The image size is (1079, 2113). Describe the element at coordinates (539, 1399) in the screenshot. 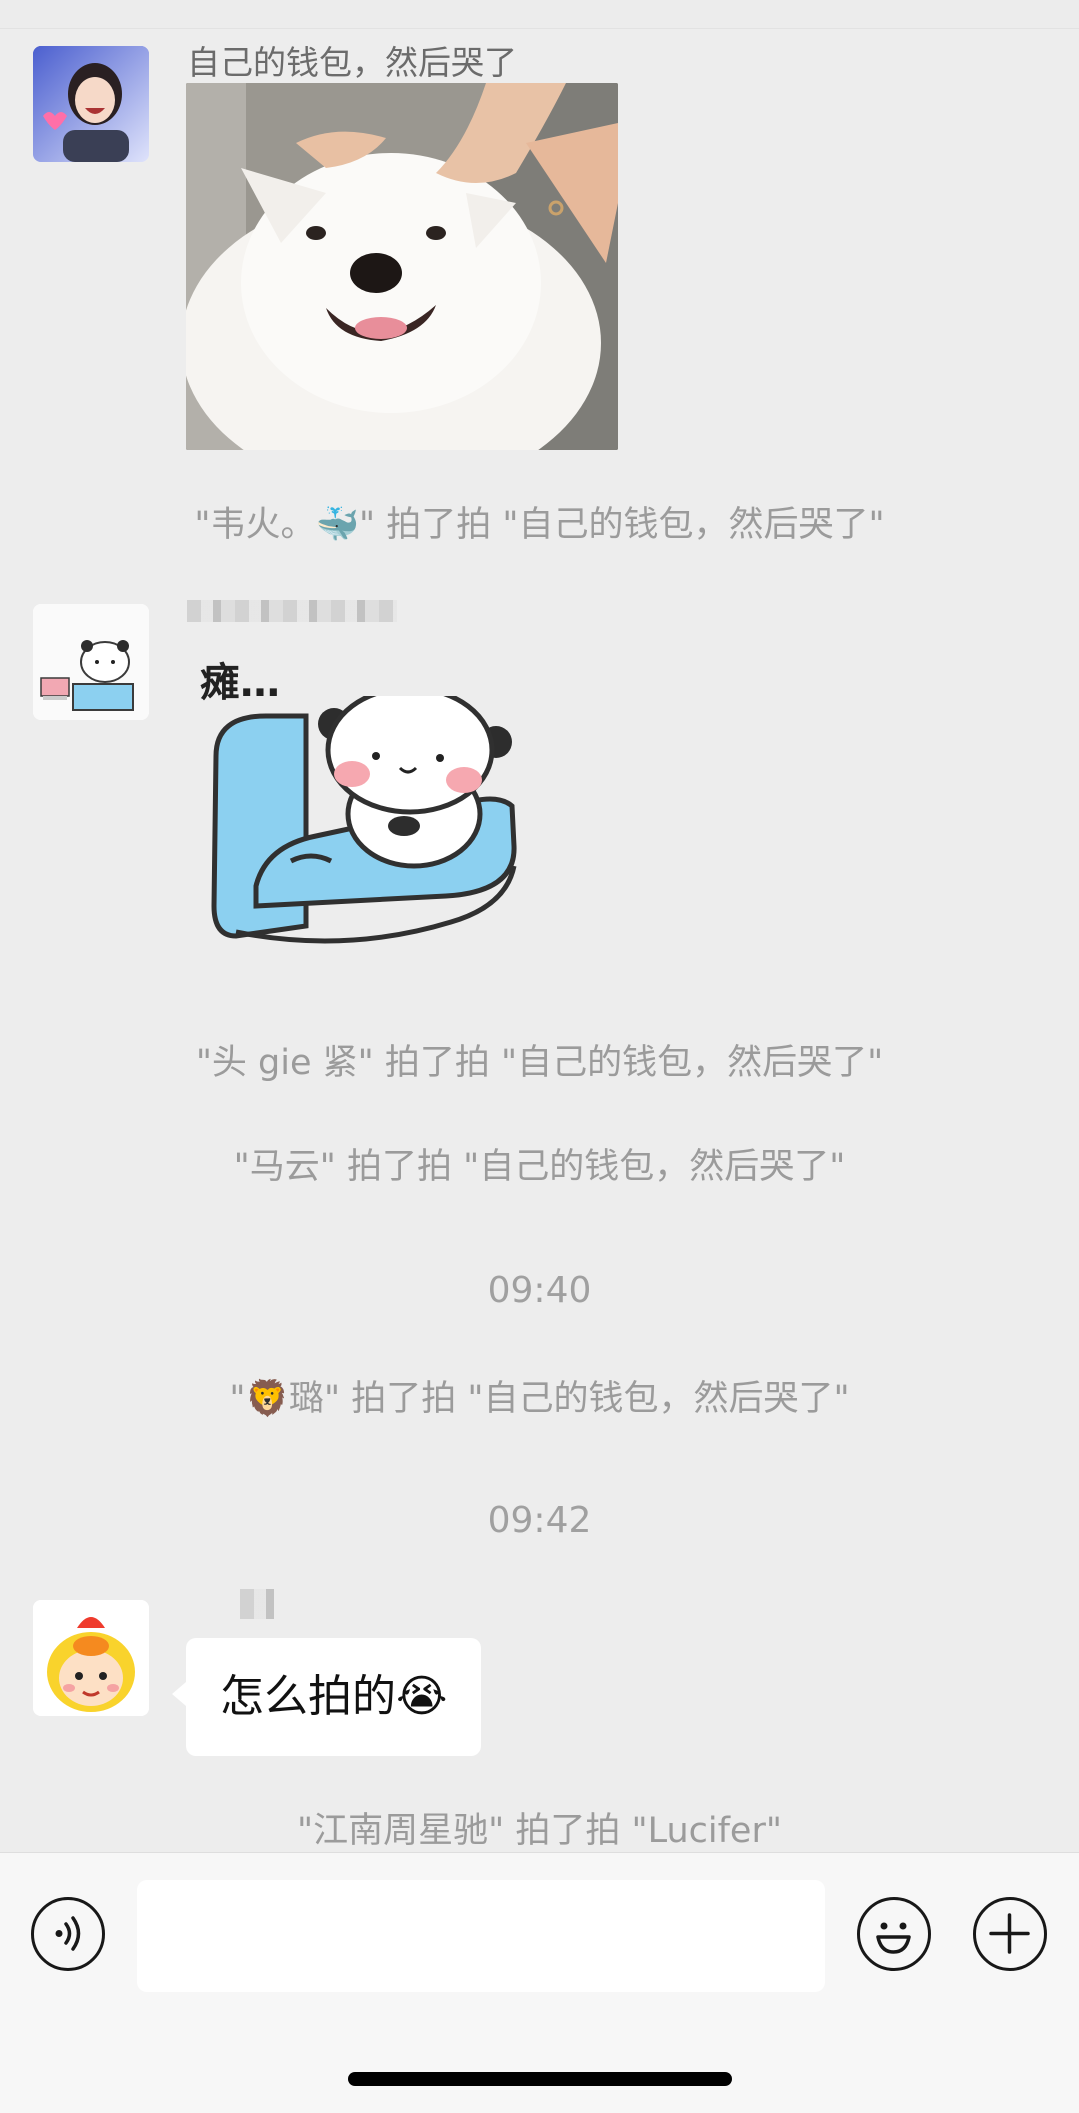

I see `pat-notice: "🦁璐" 拍了拍 "自己的钱包，然后哭了"` at that location.